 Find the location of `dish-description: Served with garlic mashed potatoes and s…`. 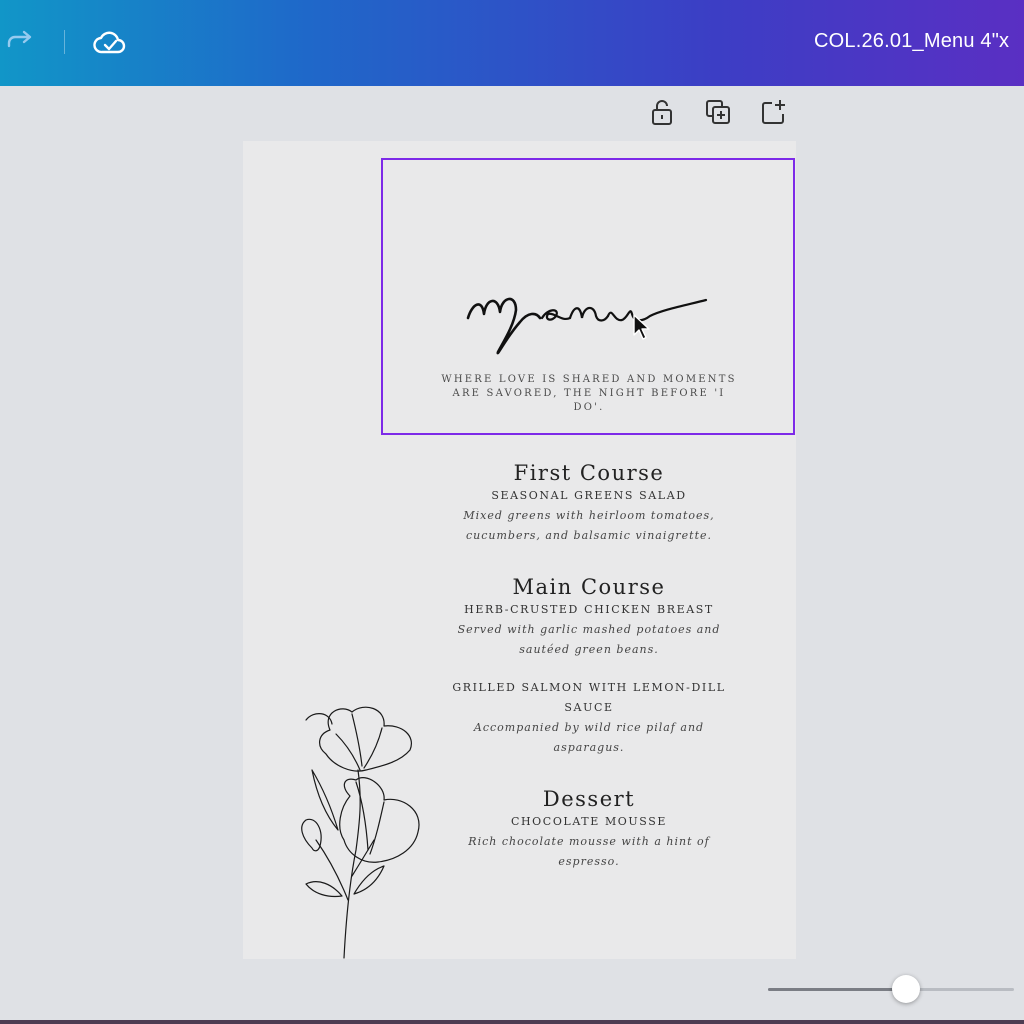

dish-description: Served with garlic mashed potatoes and s… is located at coordinates (589, 639).